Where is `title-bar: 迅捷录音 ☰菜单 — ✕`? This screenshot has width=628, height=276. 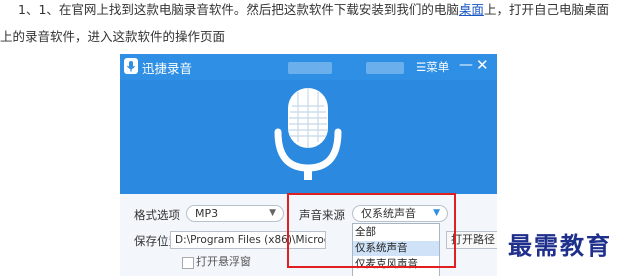
title-bar: 迅捷录音 ☰菜单 — ✕ is located at coordinates (308, 67).